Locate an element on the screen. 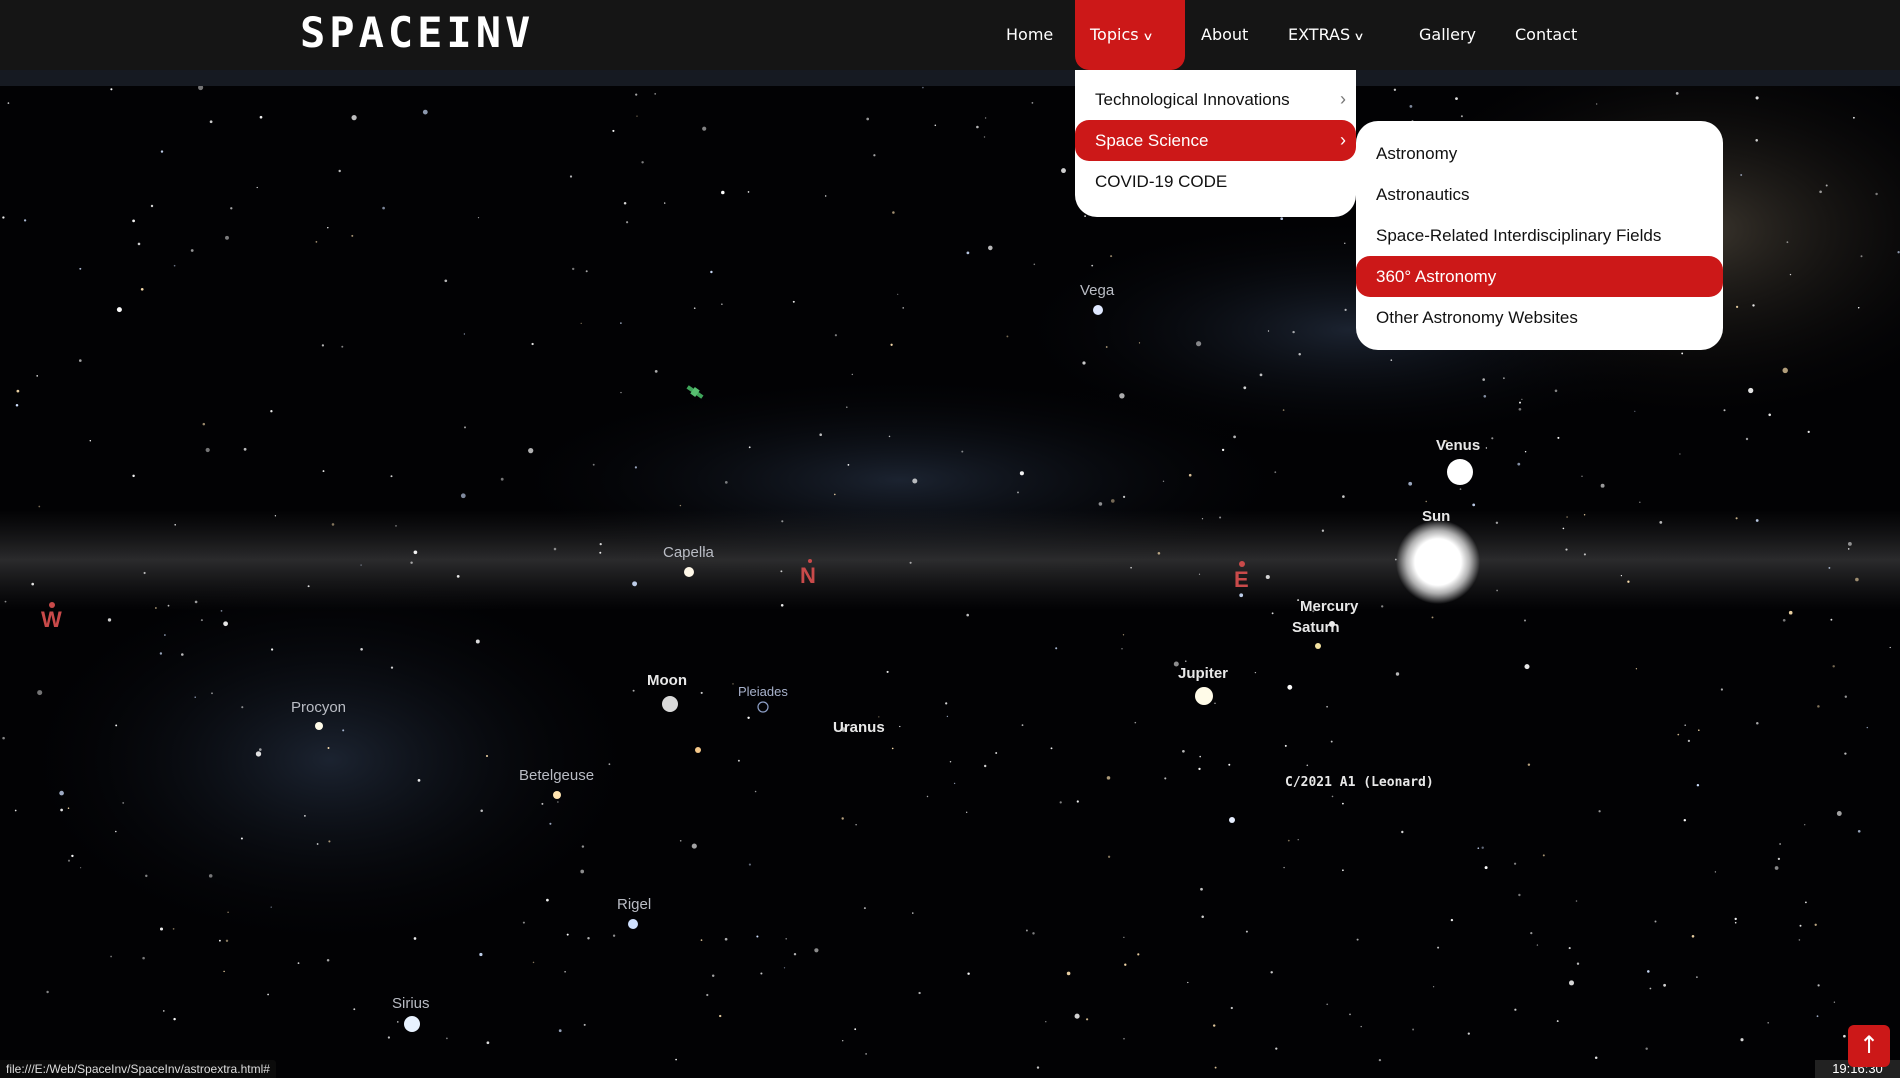 The height and width of the screenshot is (1078, 1900). nav-about: About is located at coordinates (1224, 35).